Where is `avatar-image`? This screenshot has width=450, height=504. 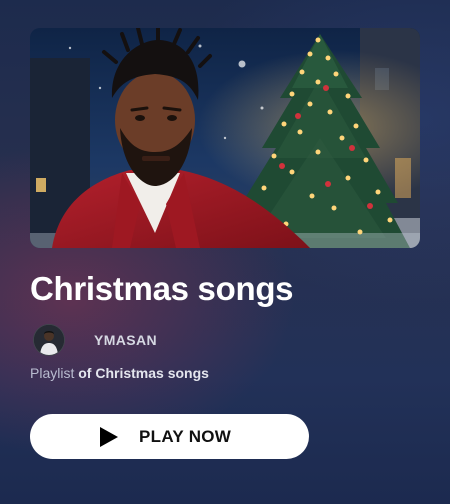 avatar-image is located at coordinates (49, 340).